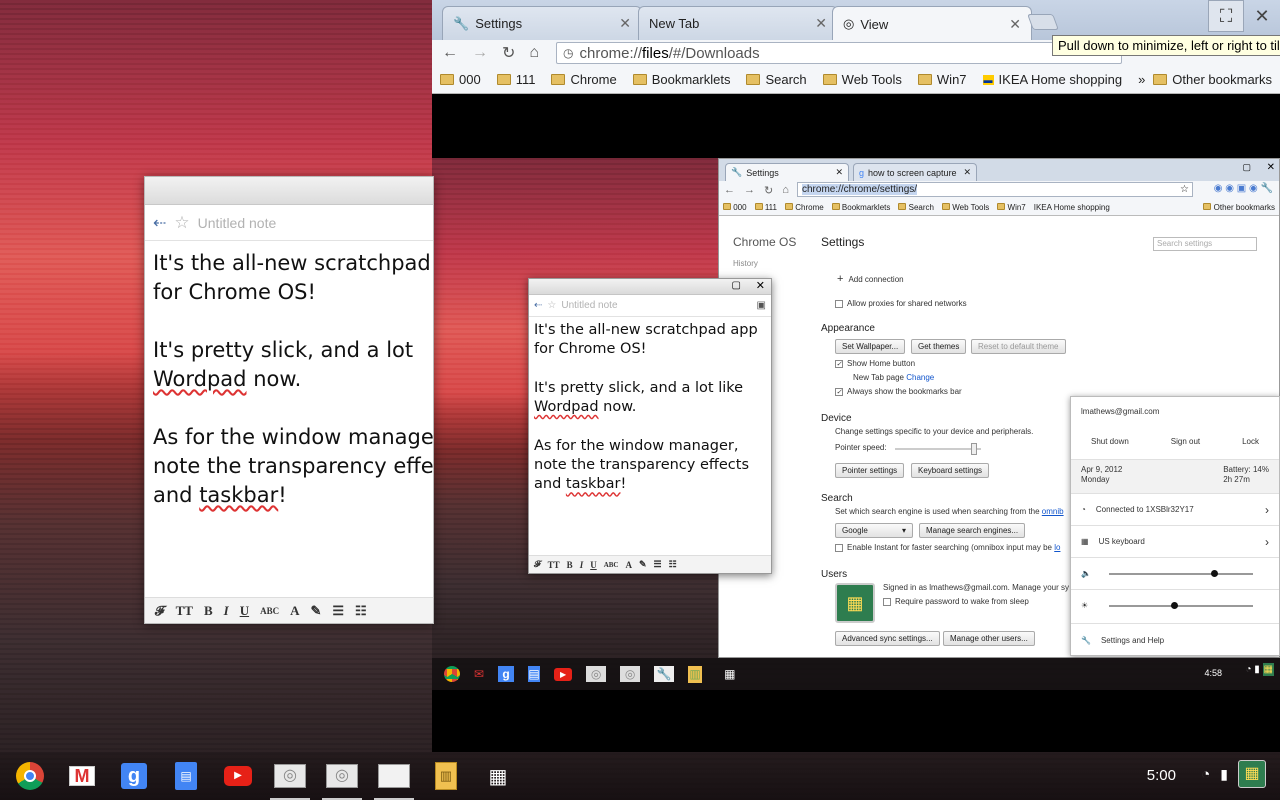  What do you see at coordinates (1018, 346) in the screenshot?
I see `reset-theme-button: Reset to default theme` at bounding box center [1018, 346].